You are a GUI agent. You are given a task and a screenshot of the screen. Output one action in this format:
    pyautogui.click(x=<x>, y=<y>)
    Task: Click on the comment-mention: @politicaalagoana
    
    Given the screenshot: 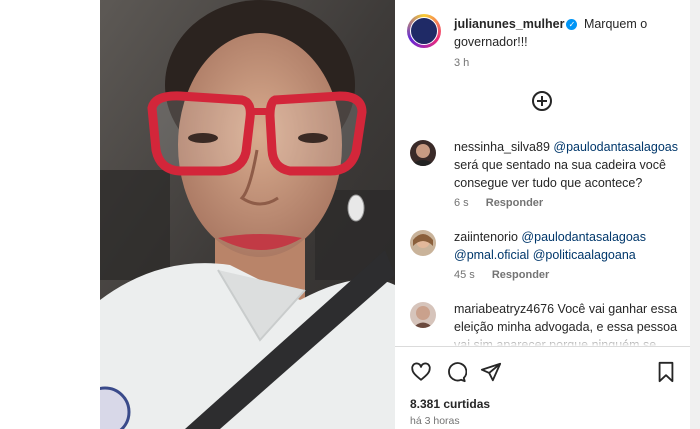 What is the action you would take?
    pyautogui.click(x=584, y=255)
    